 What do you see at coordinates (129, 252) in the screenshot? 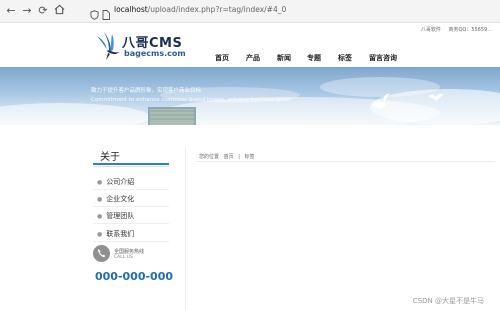
I see `service-label: 全国服务热线` at bounding box center [129, 252].